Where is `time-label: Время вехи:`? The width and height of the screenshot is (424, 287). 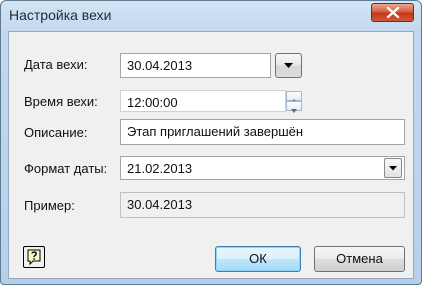 time-label: Время вехи: is located at coordinates (61, 101).